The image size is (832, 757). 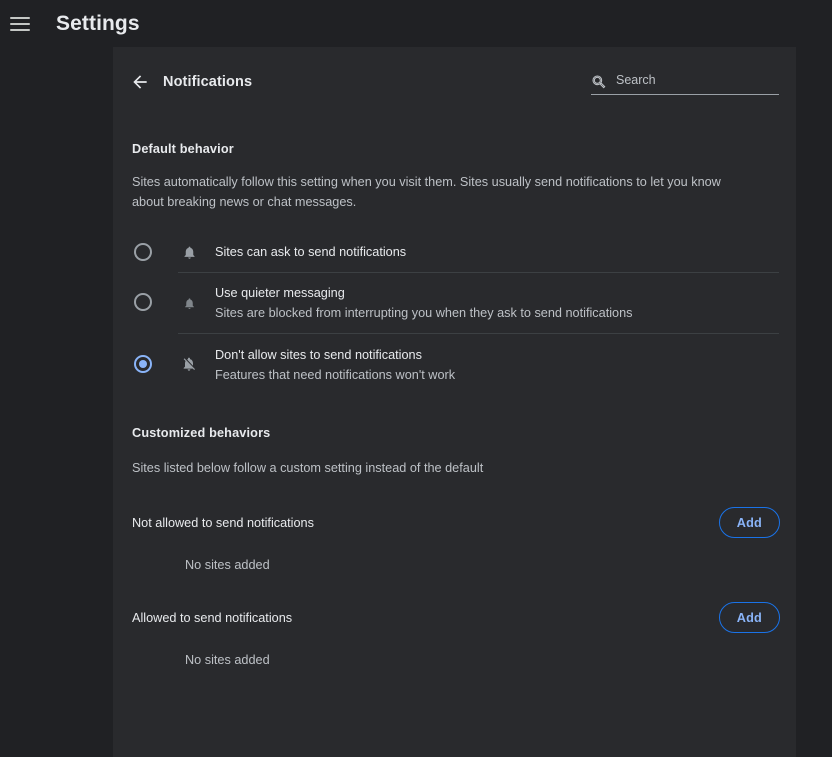 What do you see at coordinates (140, 82) in the screenshot?
I see `arrow-left-icon` at bounding box center [140, 82].